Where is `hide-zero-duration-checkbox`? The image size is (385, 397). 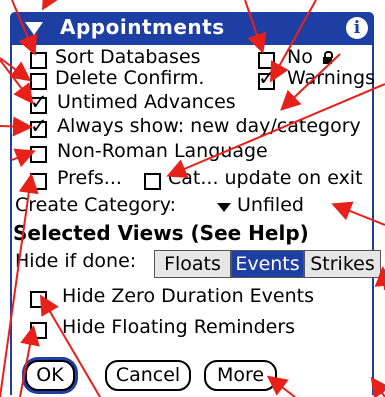
hide-zero-duration-checkbox is located at coordinates (38, 299).